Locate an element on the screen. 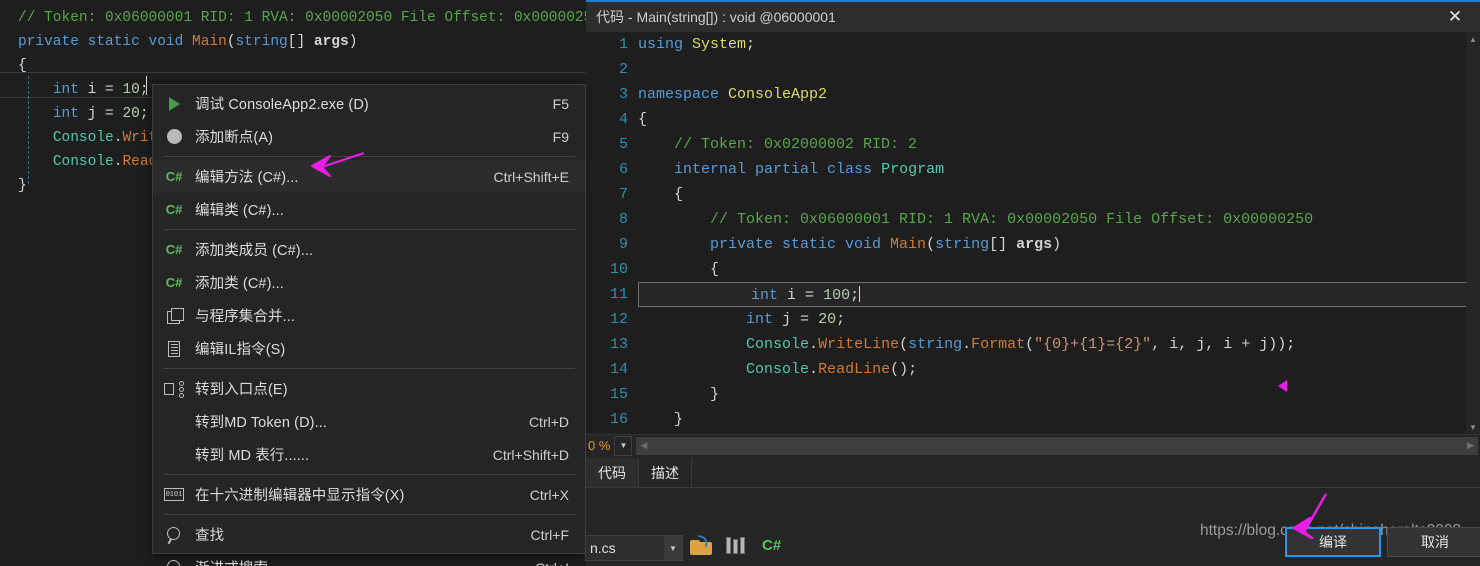  editor-line: 10 { is located at coordinates (1033, 269).